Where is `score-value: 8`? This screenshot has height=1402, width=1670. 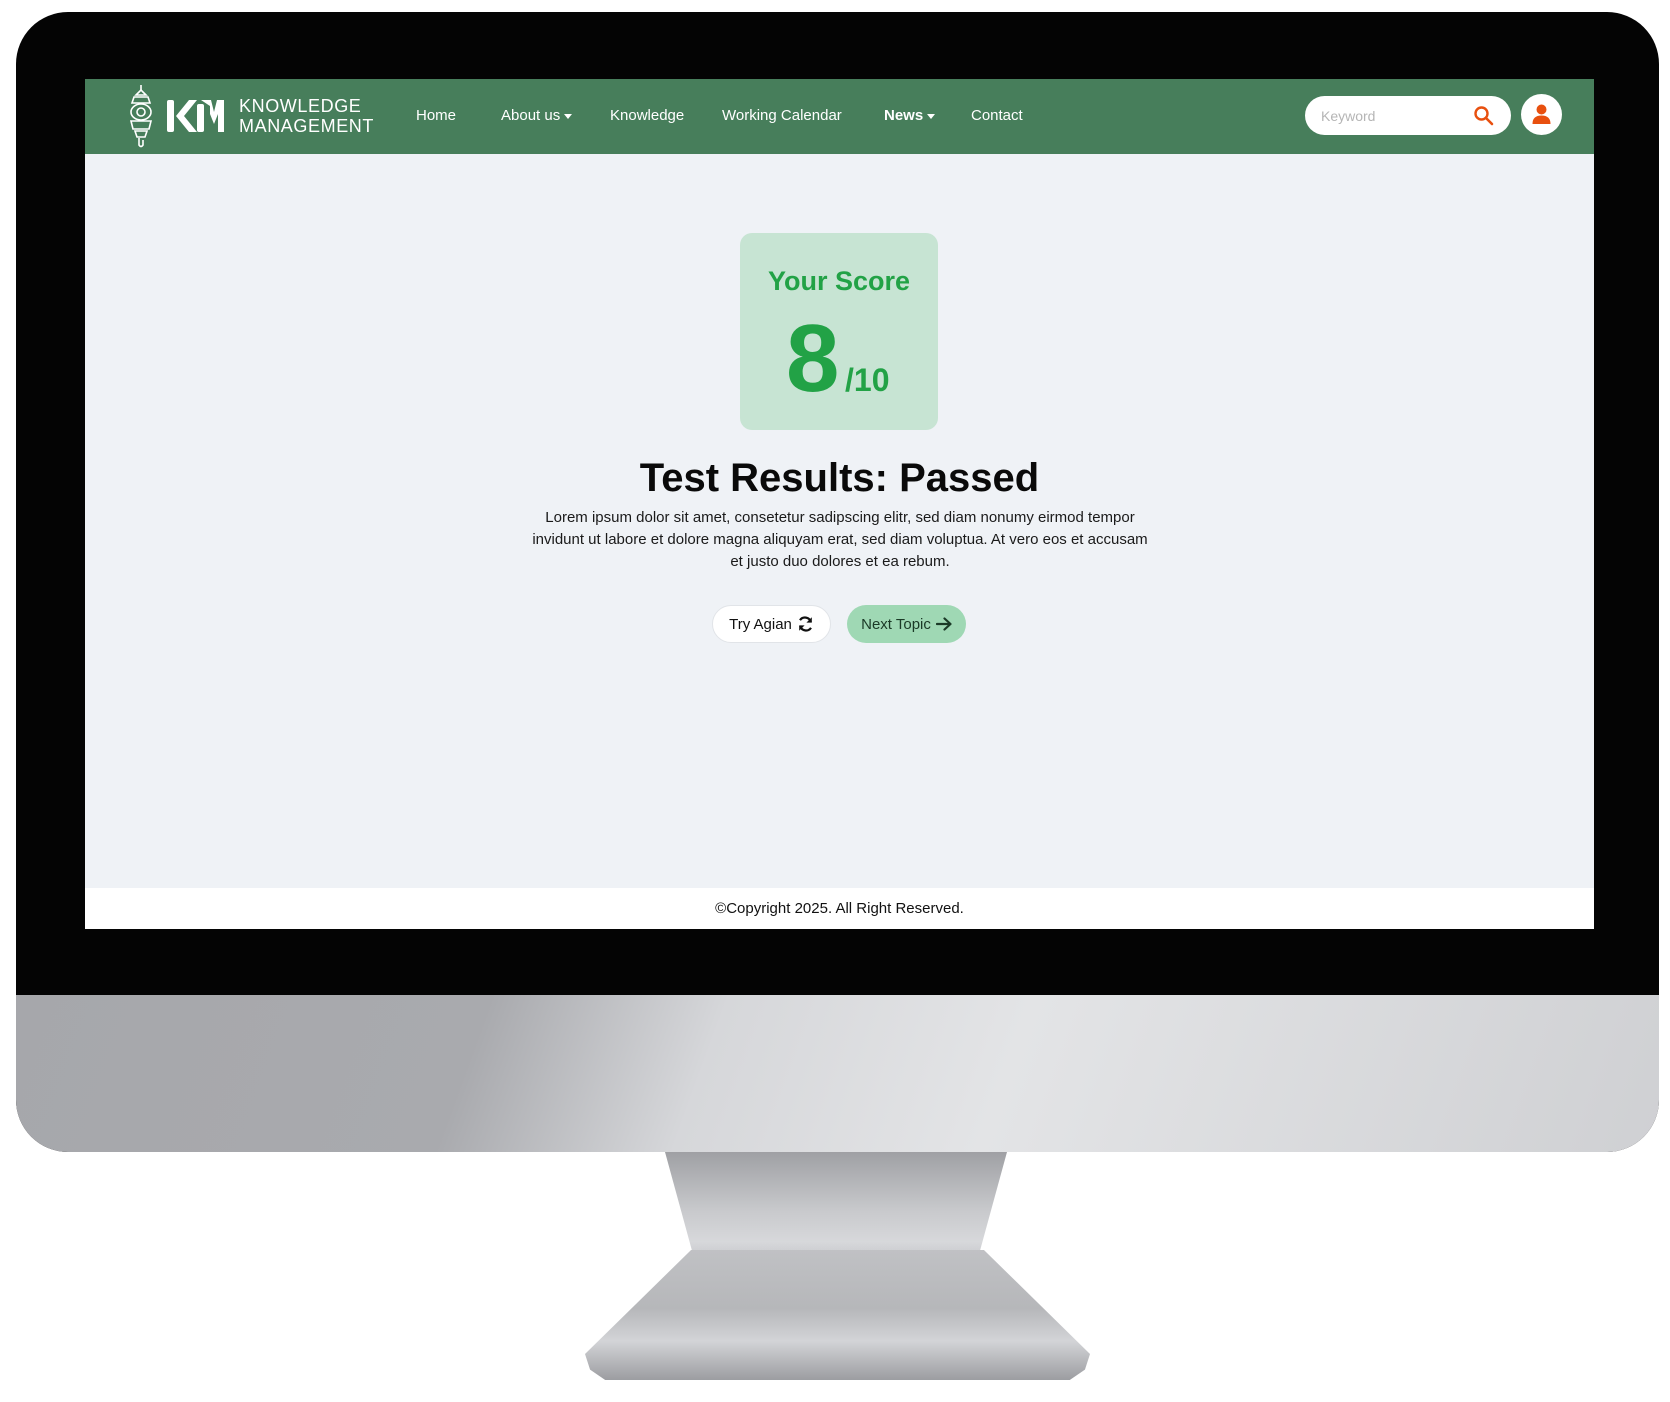
score-value: 8 is located at coordinates (813, 358).